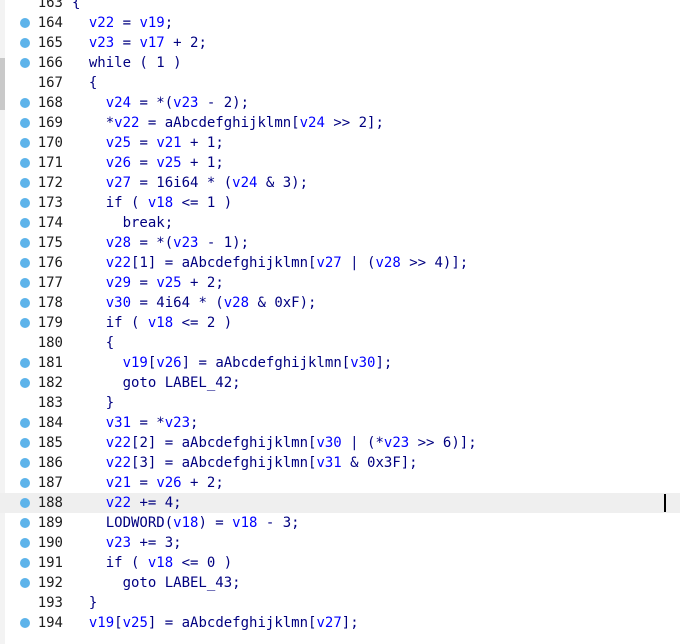 This screenshot has width=680, height=644. I want to click on variable-token: v18, so click(186, 523).